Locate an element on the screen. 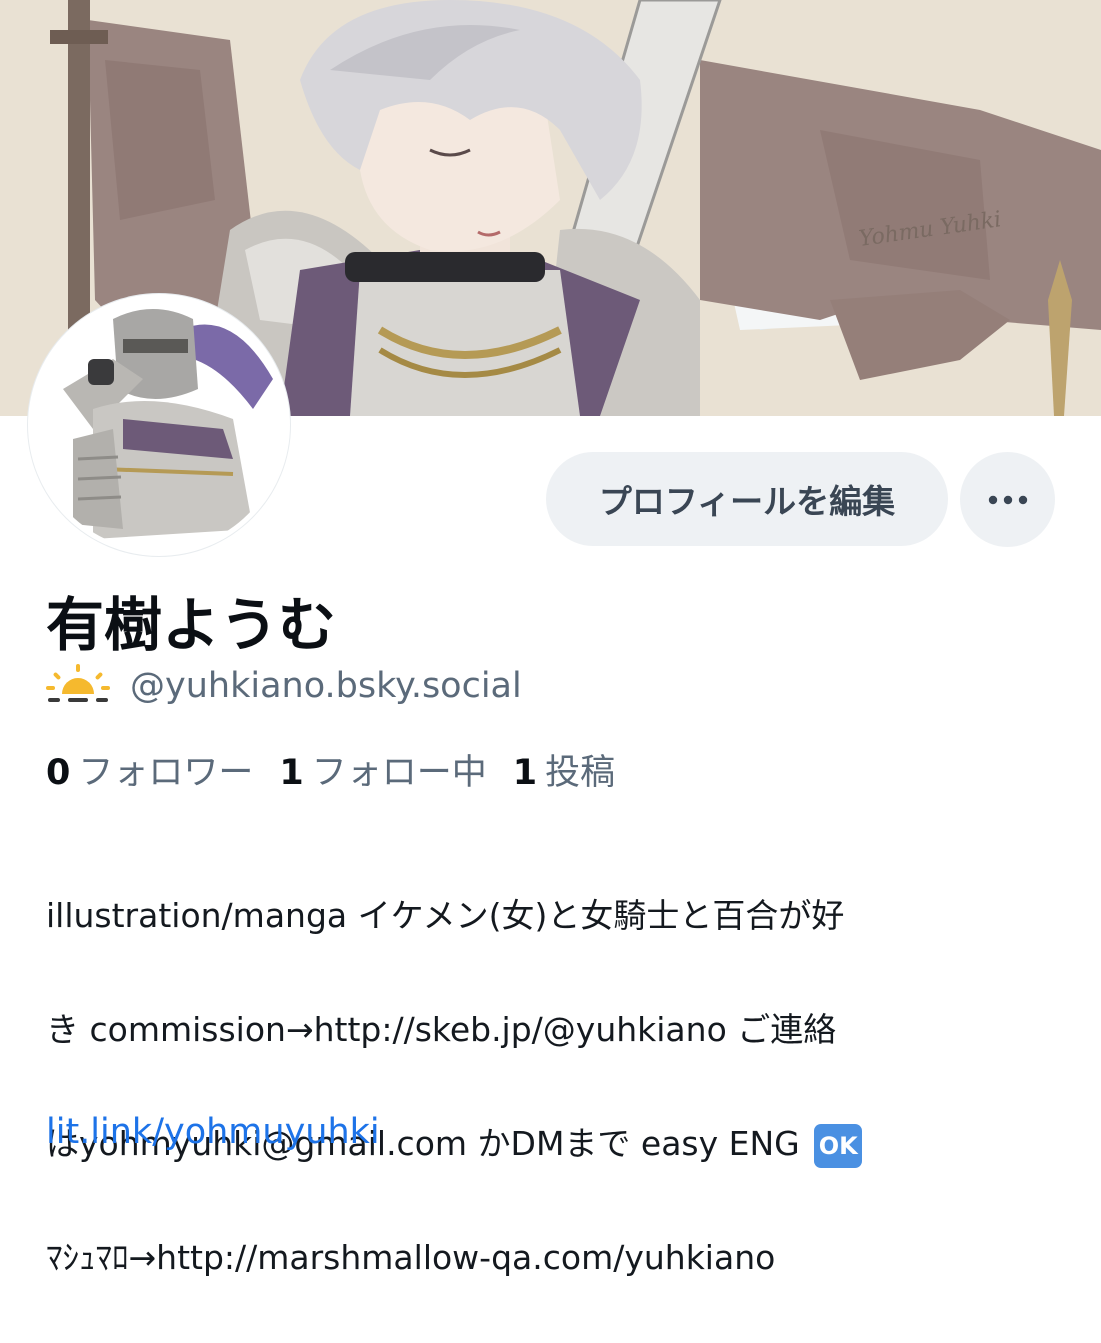  posts-stat: 1 投稿 is located at coordinates (564, 769).